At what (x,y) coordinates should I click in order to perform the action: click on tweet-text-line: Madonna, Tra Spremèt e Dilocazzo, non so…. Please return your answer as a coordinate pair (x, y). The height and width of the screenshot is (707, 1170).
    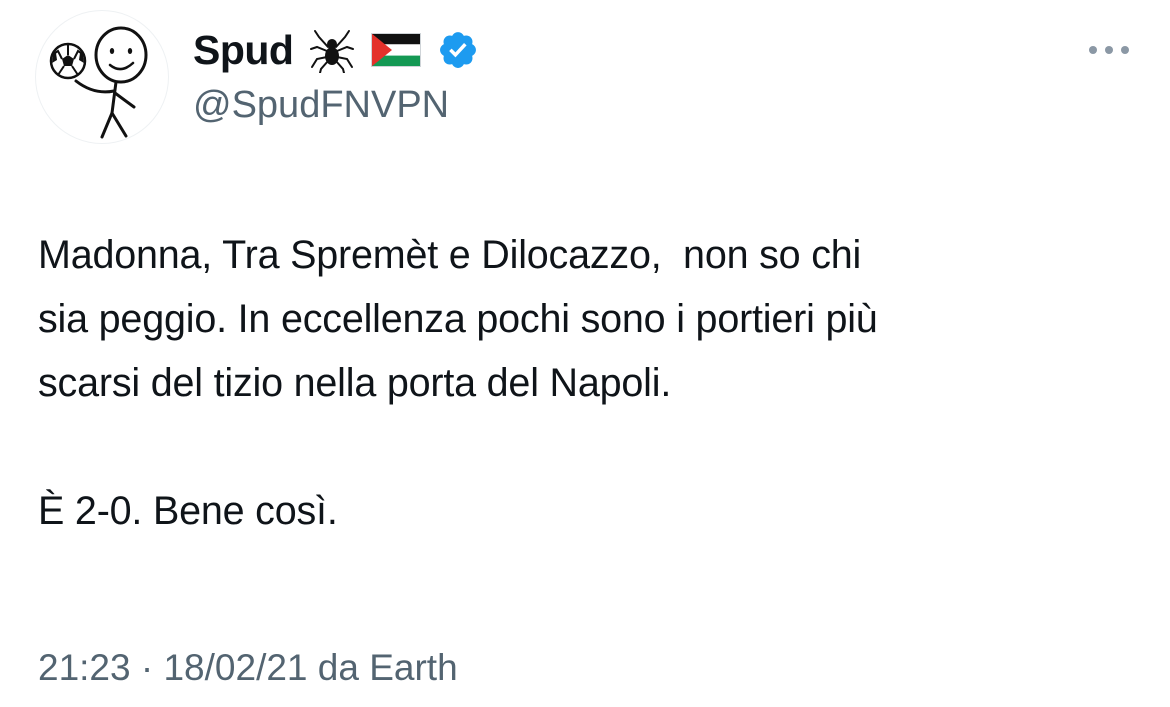
    Looking at the image, I should click on (450, 255).